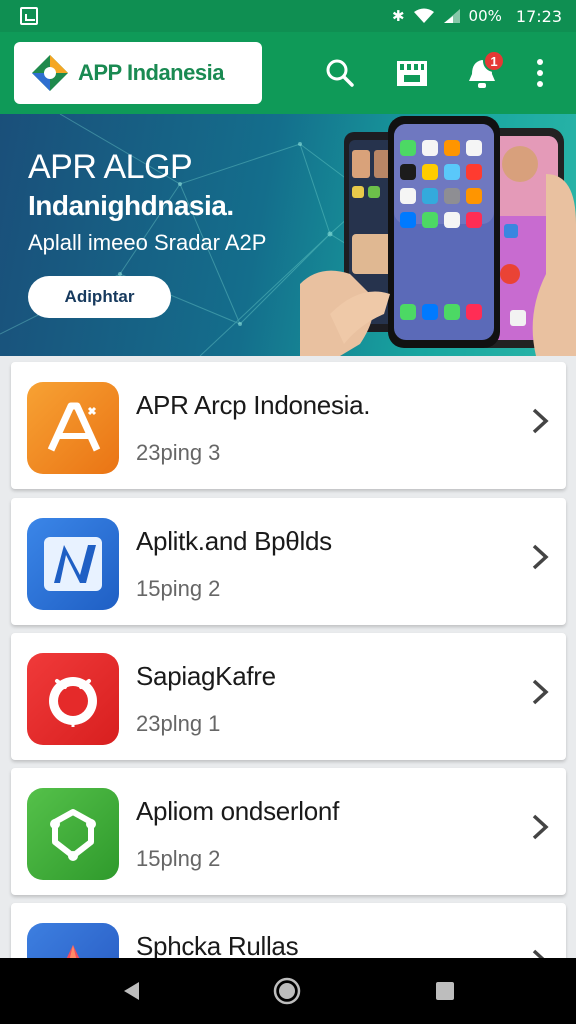 The height and width of the screenshot is (1024, 576). I want to click on home-icon, so click(287, 991).